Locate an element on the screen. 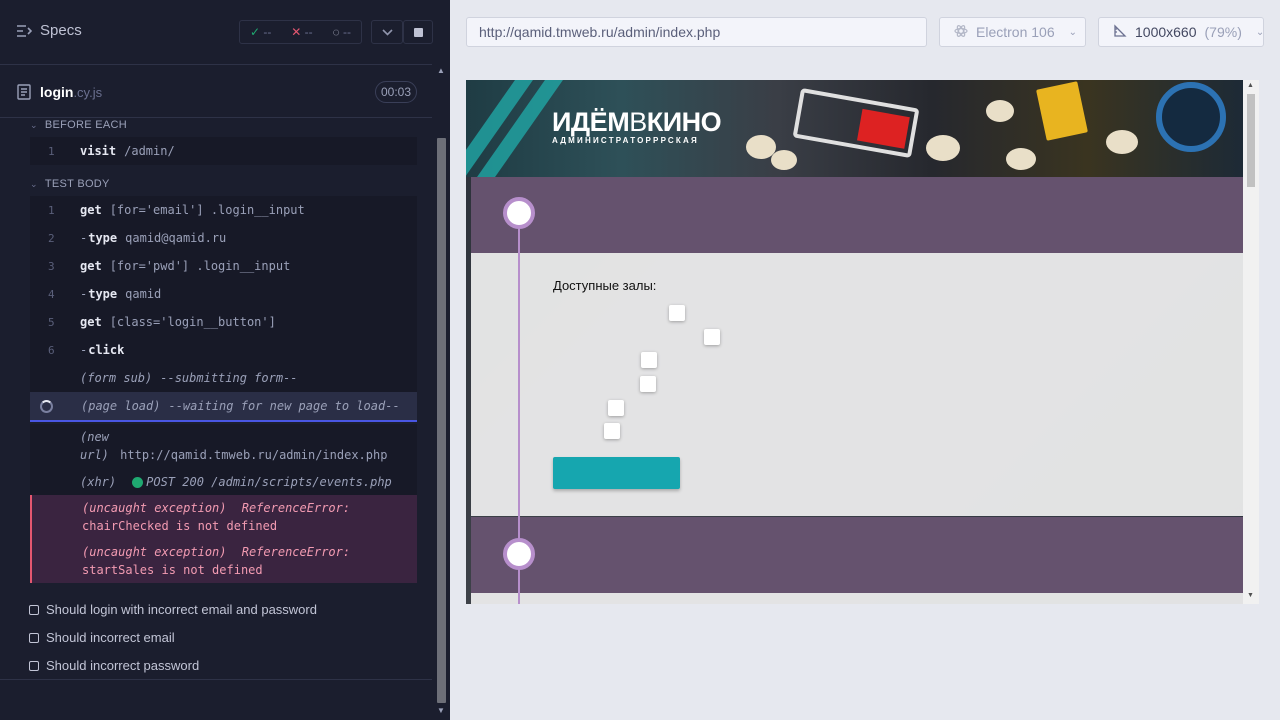 The width and height of the screenshot is (1280, 720). app-scrollbar: ▲ ▼ is located at coordinates (1251, 342).